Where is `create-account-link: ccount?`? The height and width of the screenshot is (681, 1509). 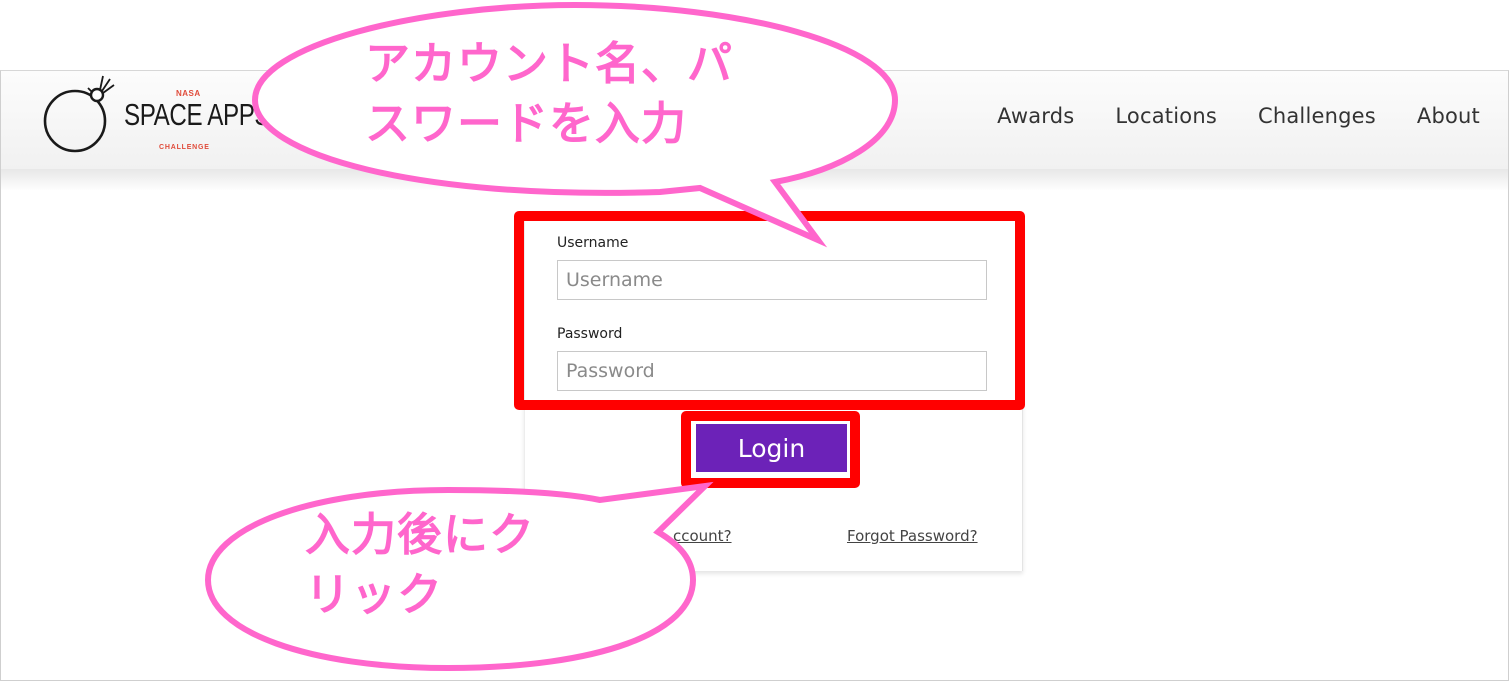
create-account-link: ccount? is located at coordinates (702, 536).